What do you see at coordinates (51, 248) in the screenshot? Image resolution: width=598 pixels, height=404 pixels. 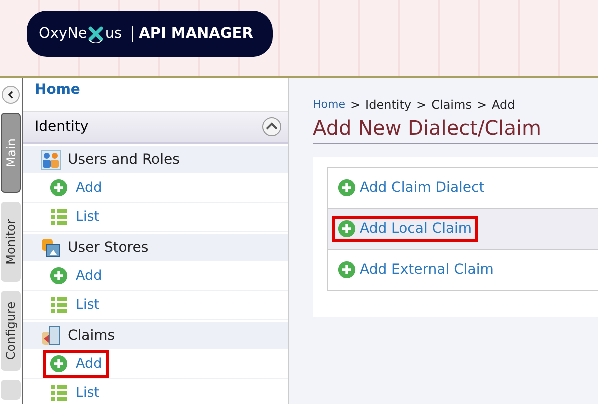 I see `database-icon` at bounding box center [51, 248].